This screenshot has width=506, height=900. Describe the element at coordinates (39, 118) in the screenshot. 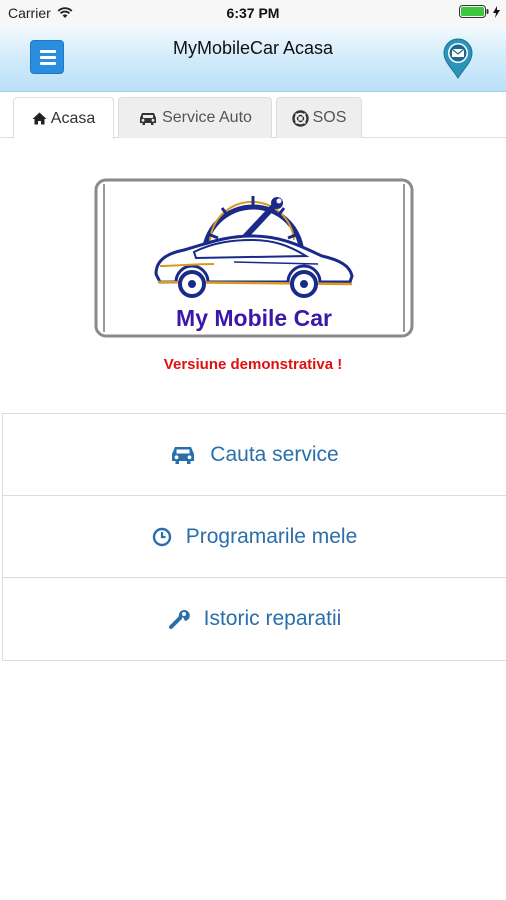

I see `home-icon` at that location.